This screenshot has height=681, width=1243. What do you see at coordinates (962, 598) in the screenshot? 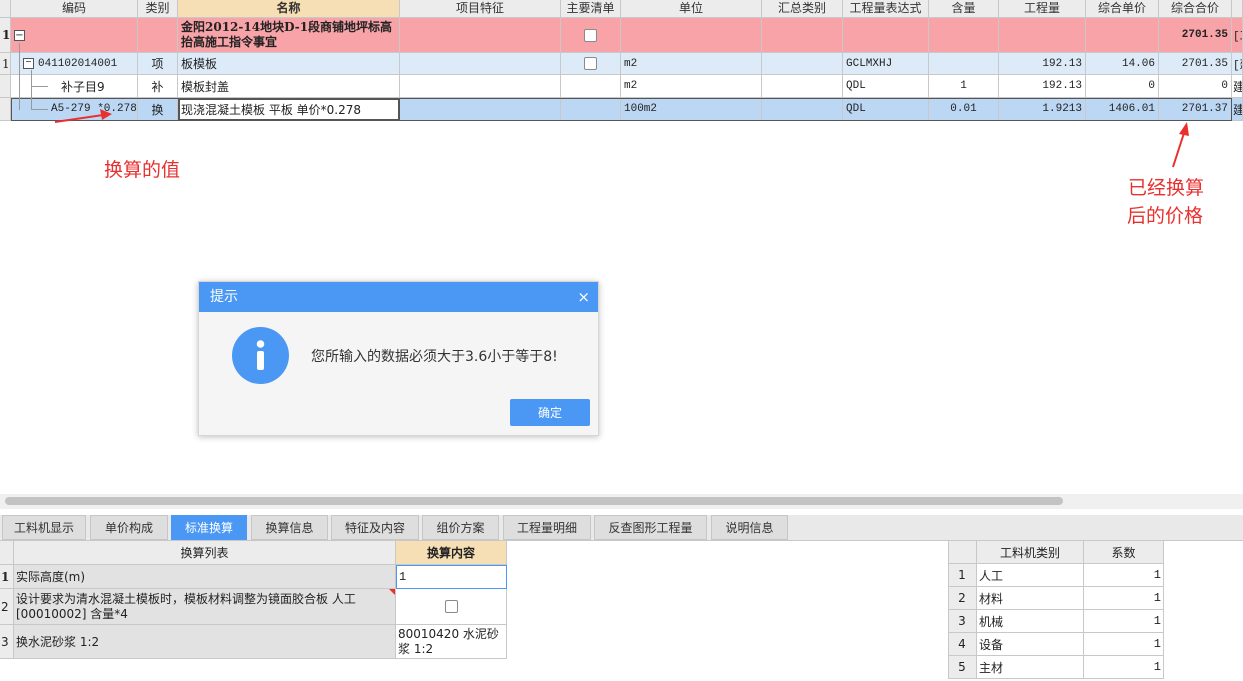
I see `row-number: 2` at bounding box center [962, 598].